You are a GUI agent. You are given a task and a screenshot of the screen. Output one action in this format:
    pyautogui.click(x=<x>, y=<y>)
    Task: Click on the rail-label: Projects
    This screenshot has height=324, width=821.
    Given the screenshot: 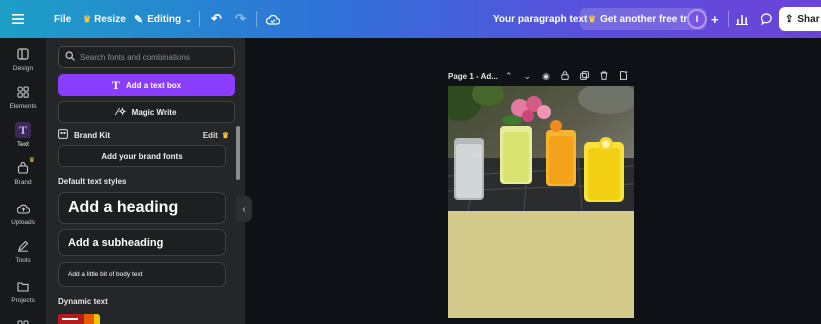 What is the action you would take?
    pyautogui.click(x=23, y=300)
    